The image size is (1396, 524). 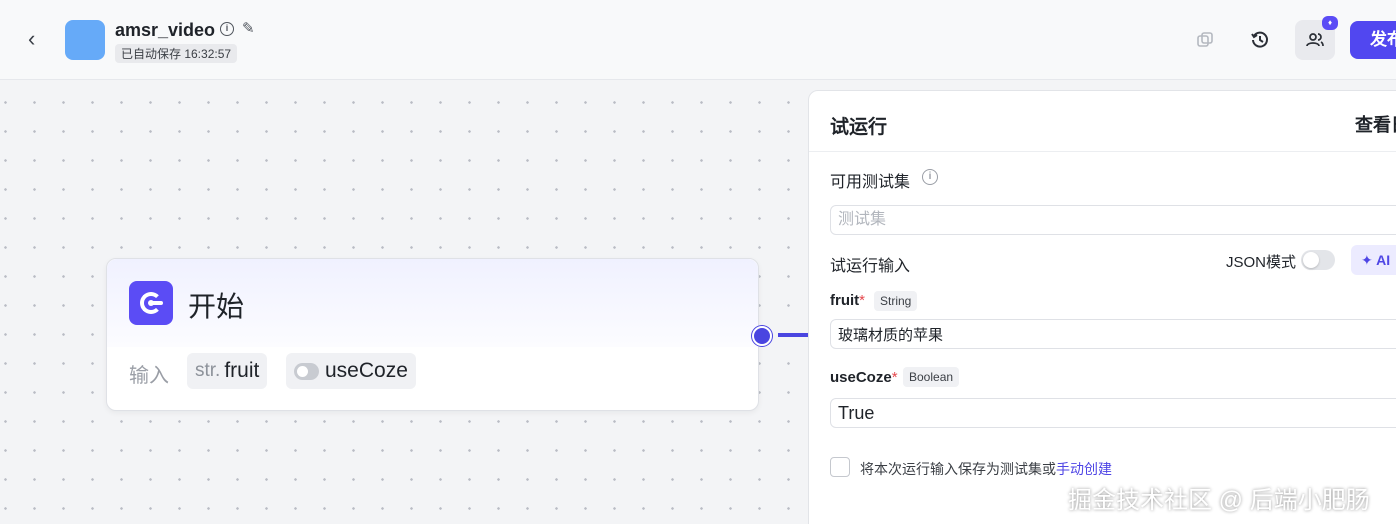 I want to click on fruit-type-badge: String, so click(x=896, y=301).